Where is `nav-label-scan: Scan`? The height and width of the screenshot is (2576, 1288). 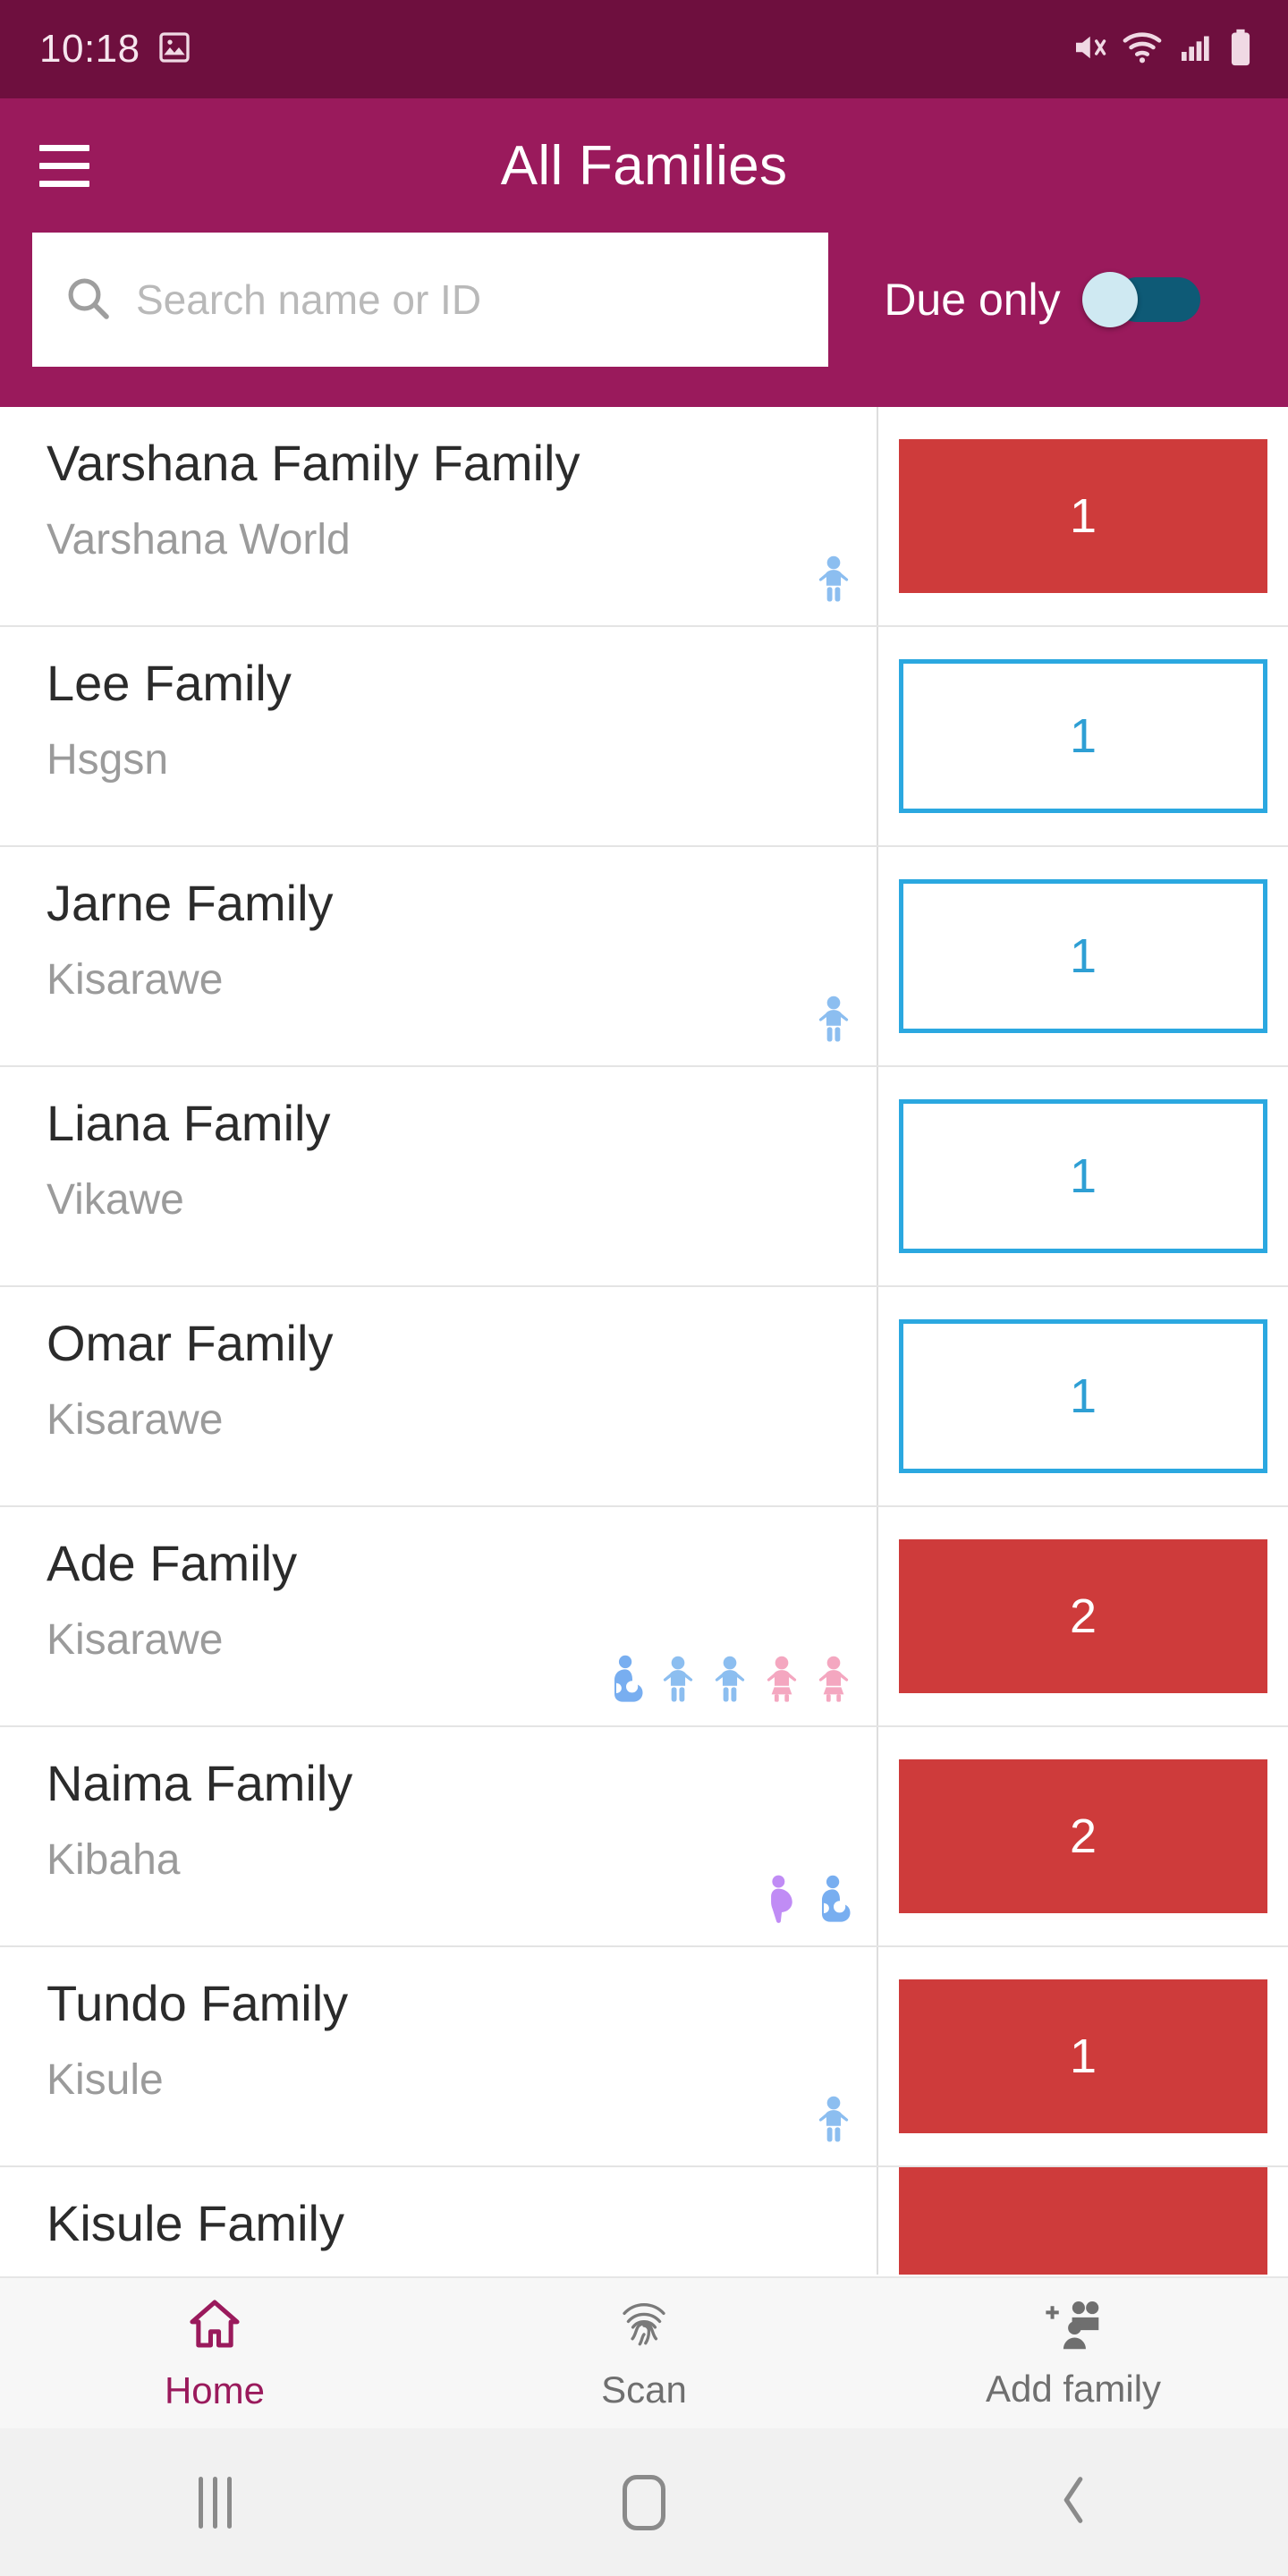
nav-label-scan: Scan is located at coordinates (644, 2389).